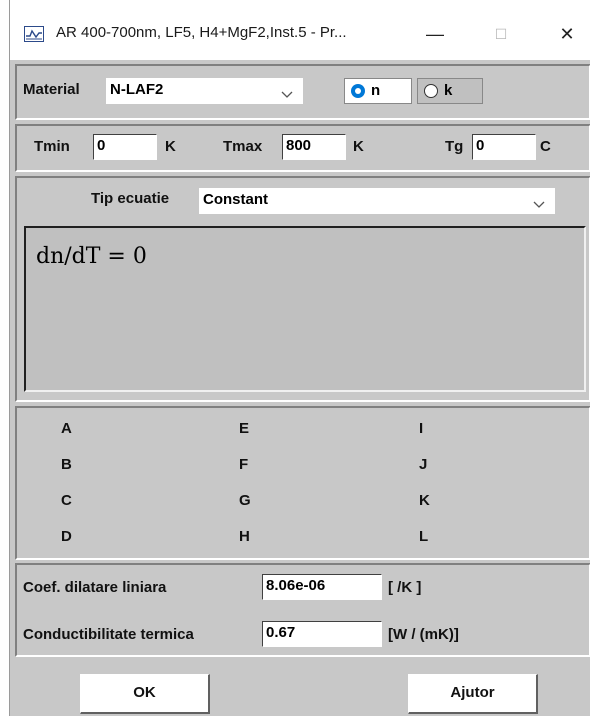  I want to click on radio-unselected-icon, so click(431, 91).